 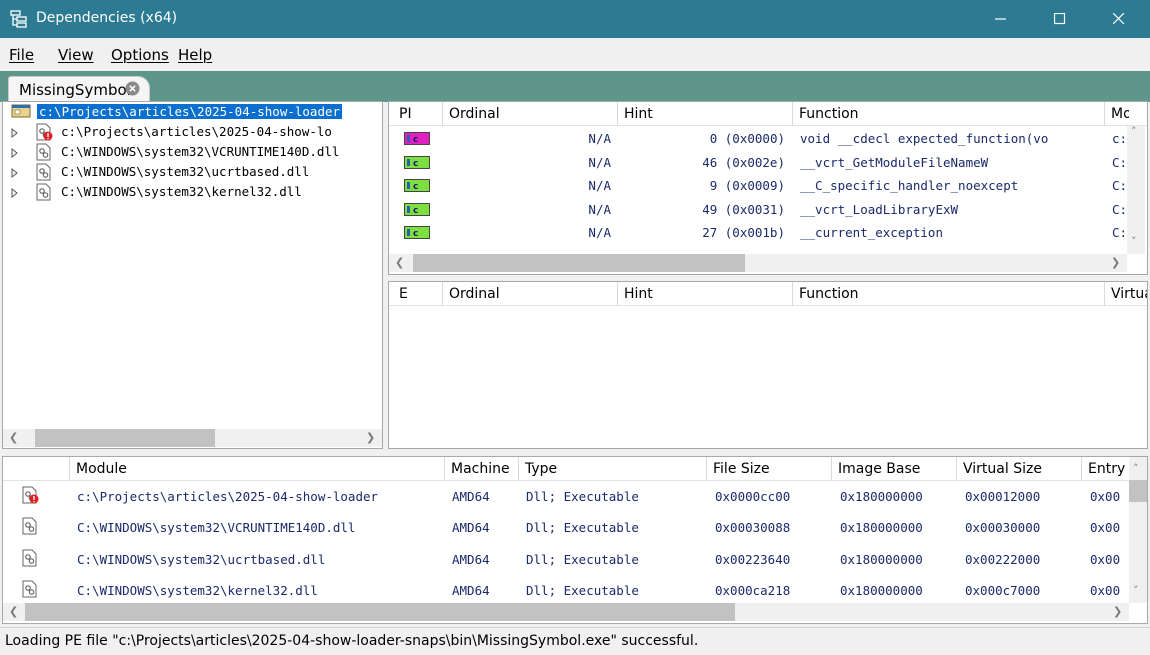 I want to click on tree-item-label: c:\Projects\articles\2025-04-show-loader, so click(x=190, y=111).